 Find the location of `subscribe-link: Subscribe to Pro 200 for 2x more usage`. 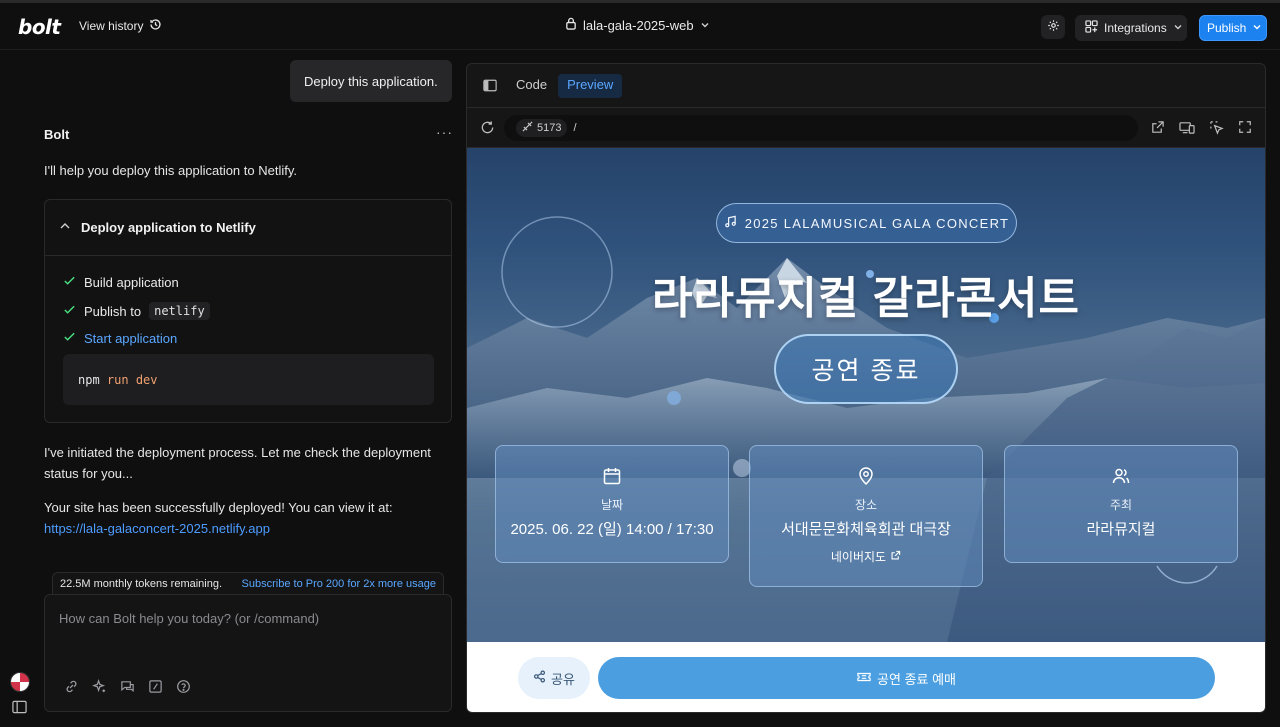

subscribe-link: Subscribe to Pro 200 for 2x more usage is located at coordinates (339, 584).